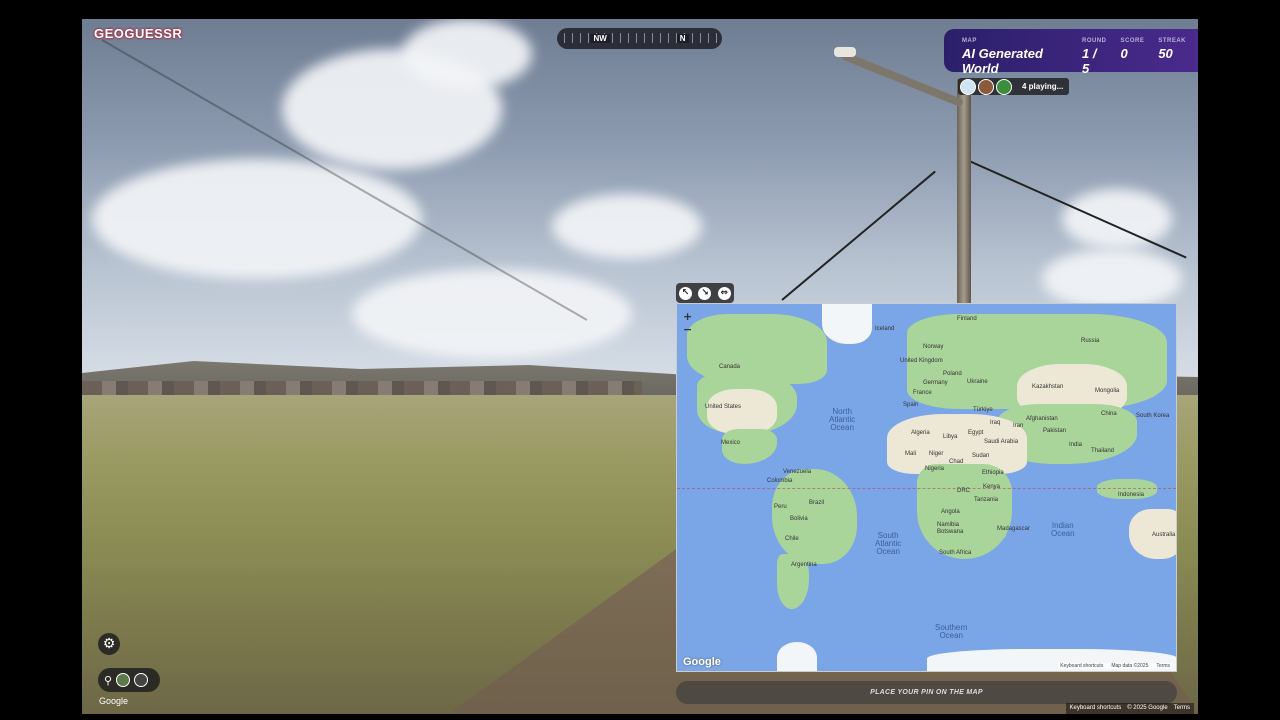  I want to click on map-label: Saudi Arabia, so click(1001, 442).